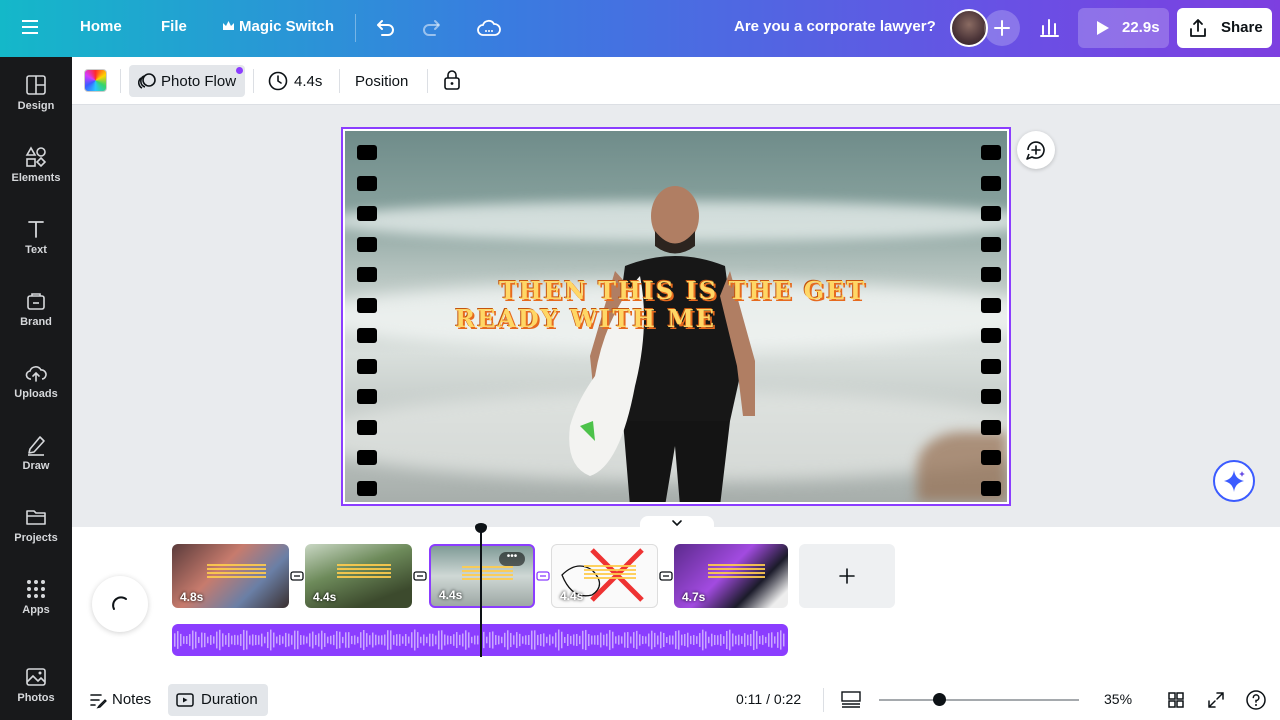 The height and width of the screenshot is (720, 1280). Describe the element at coordinates (1123, 28) in the screenshot. I see `present-button: 22.9s` at that location.